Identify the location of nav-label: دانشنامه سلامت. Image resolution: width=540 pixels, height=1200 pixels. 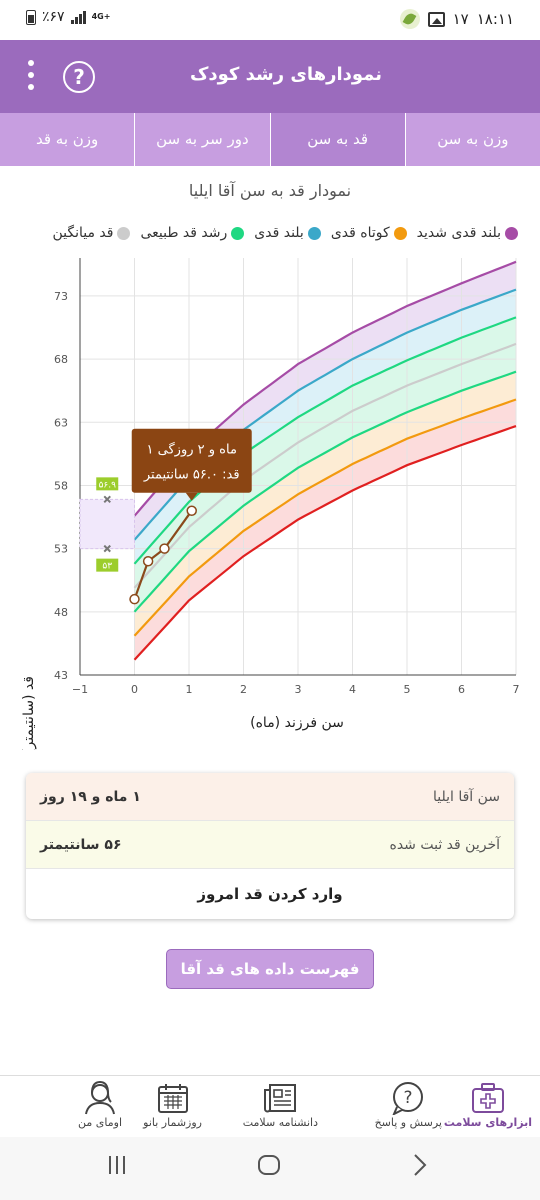
(280, 1122).